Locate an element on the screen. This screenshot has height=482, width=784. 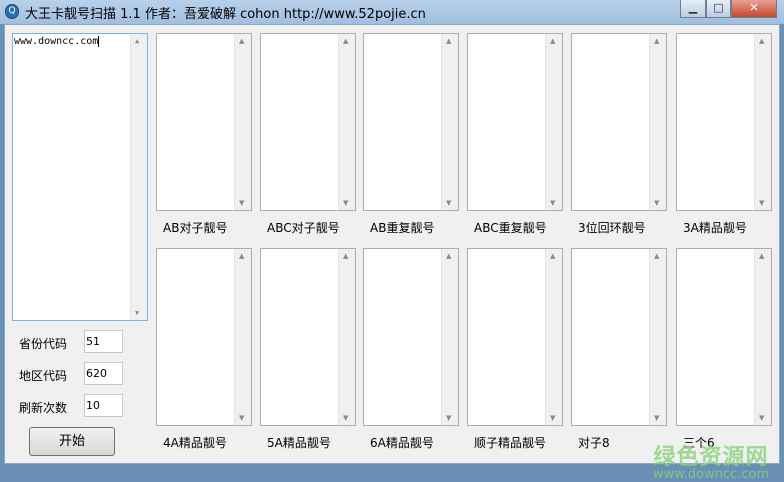
result-label: 对子8 is located at coordinates (594, 443).